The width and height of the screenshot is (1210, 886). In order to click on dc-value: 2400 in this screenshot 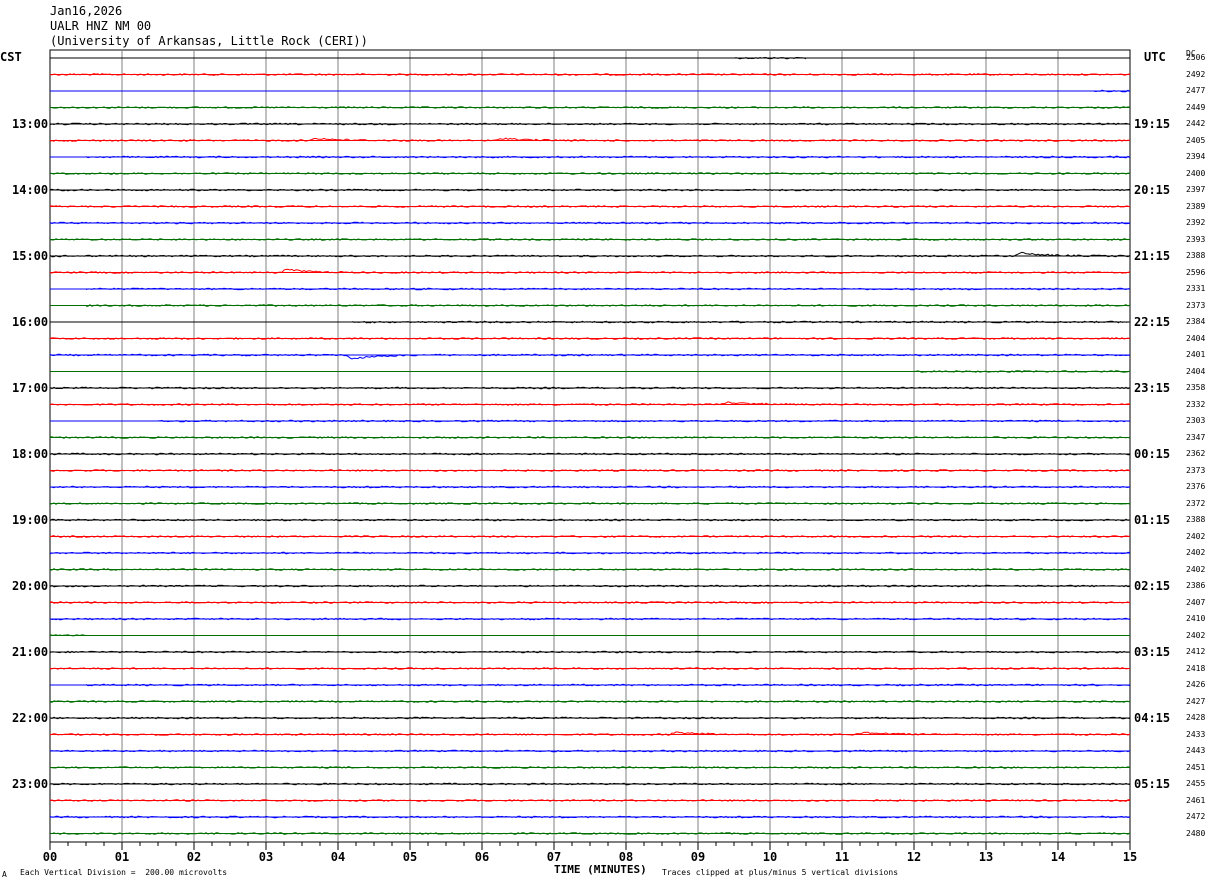, I will do `click(1196, 173)`.